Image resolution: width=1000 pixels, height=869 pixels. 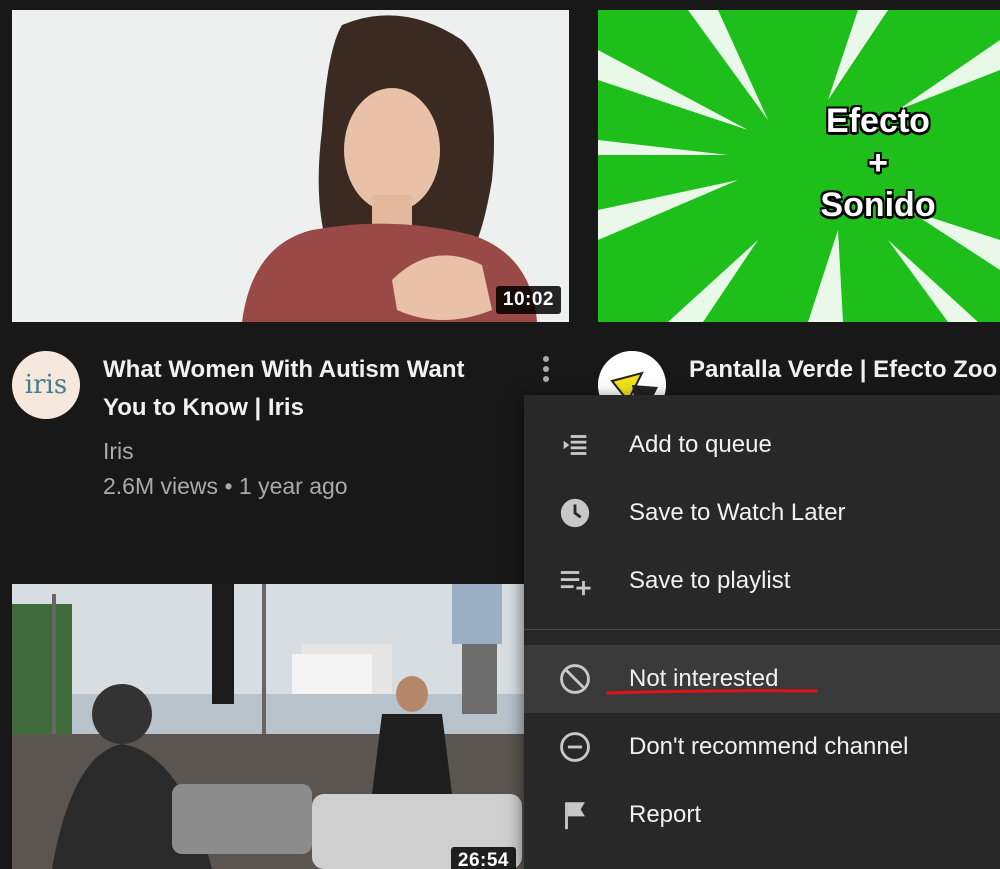 I want to click on upload-age: 1 year ago, so click(x=293, y=486).